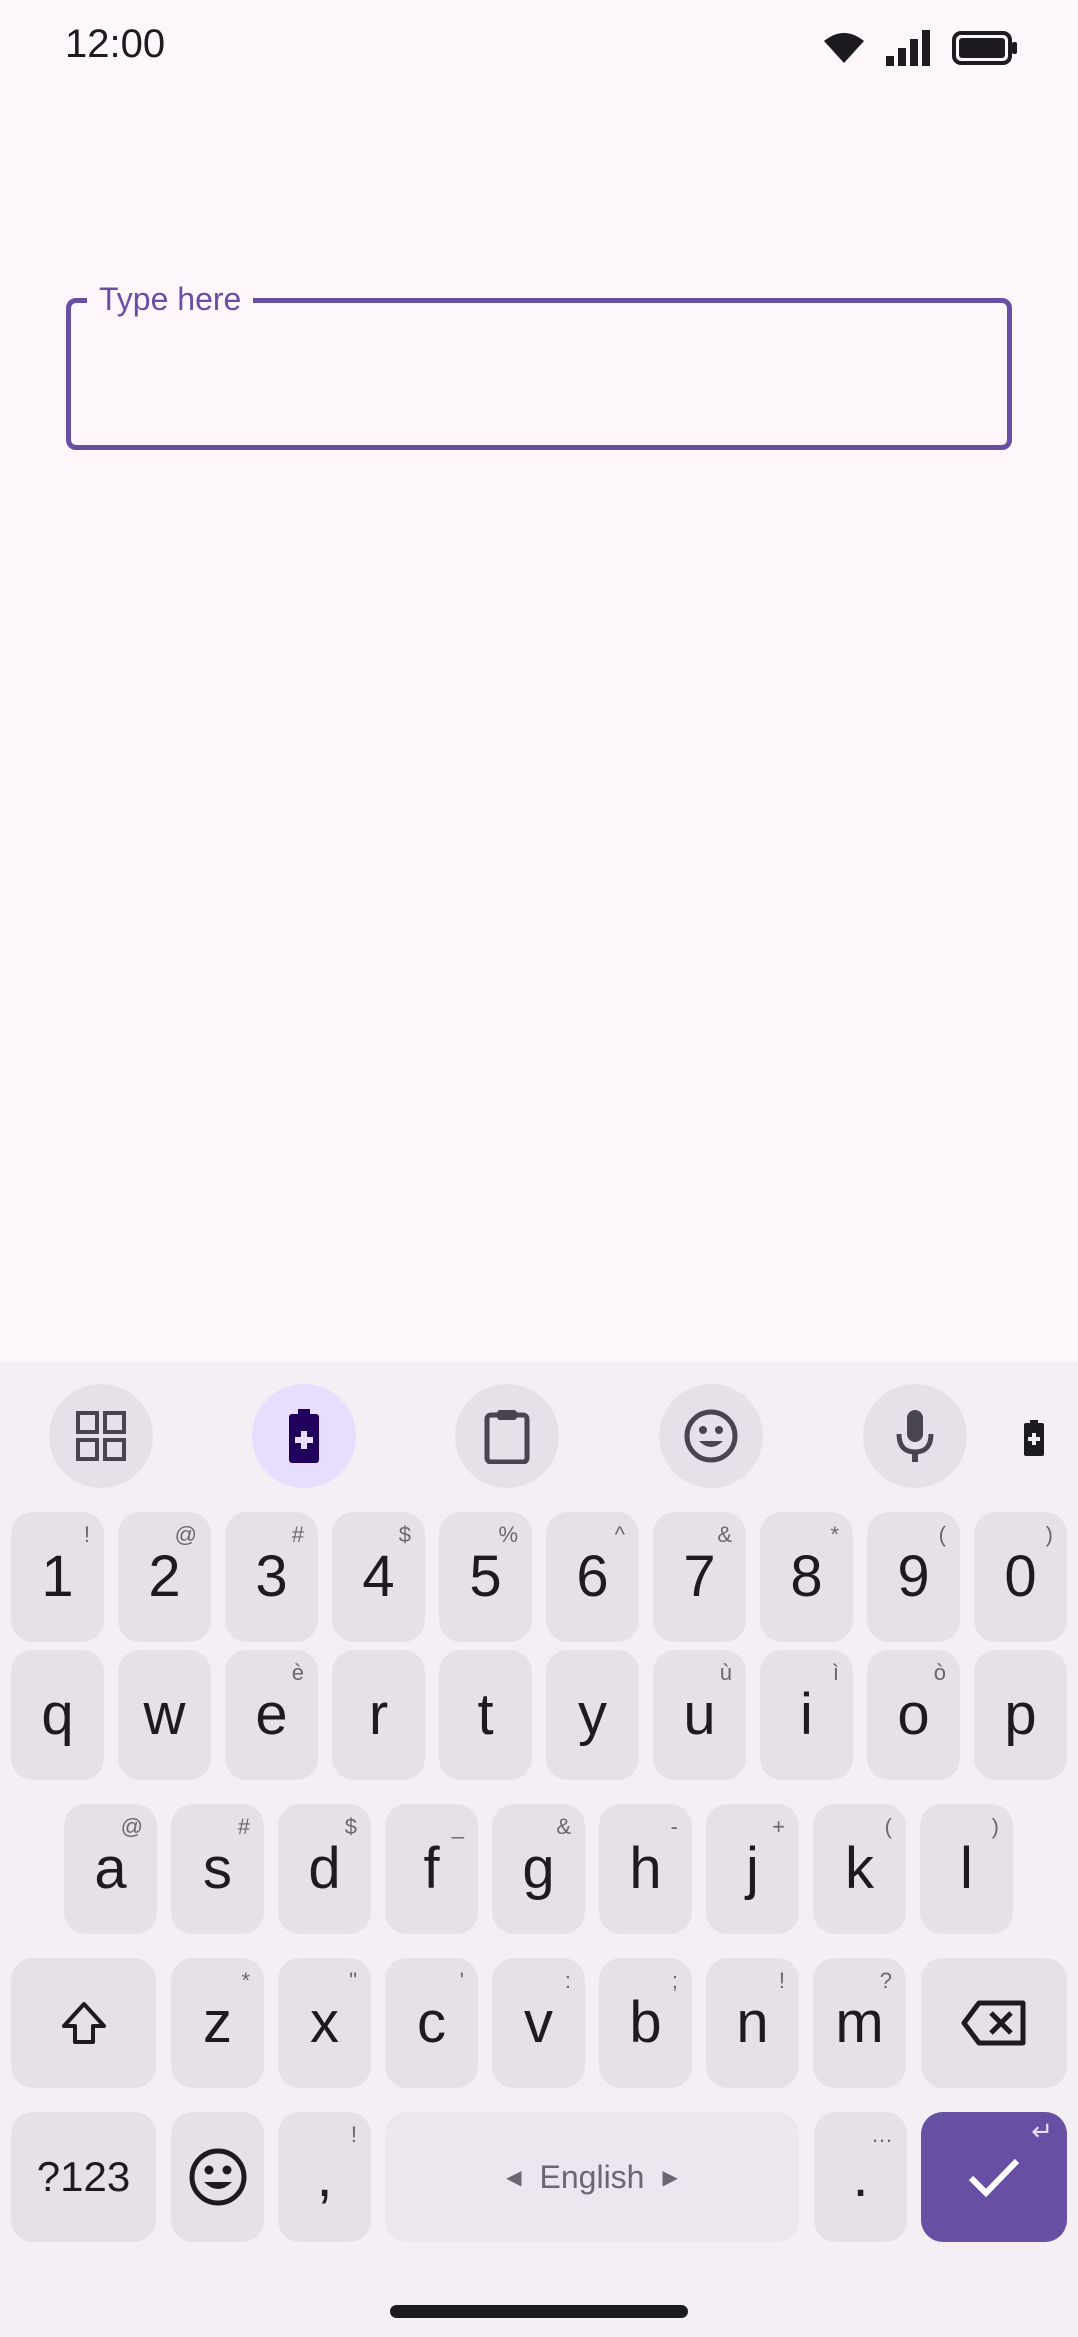 The height and width of the screenshot is (2337, 1078). I want to click on key-e: eè, so click(271, 1715).